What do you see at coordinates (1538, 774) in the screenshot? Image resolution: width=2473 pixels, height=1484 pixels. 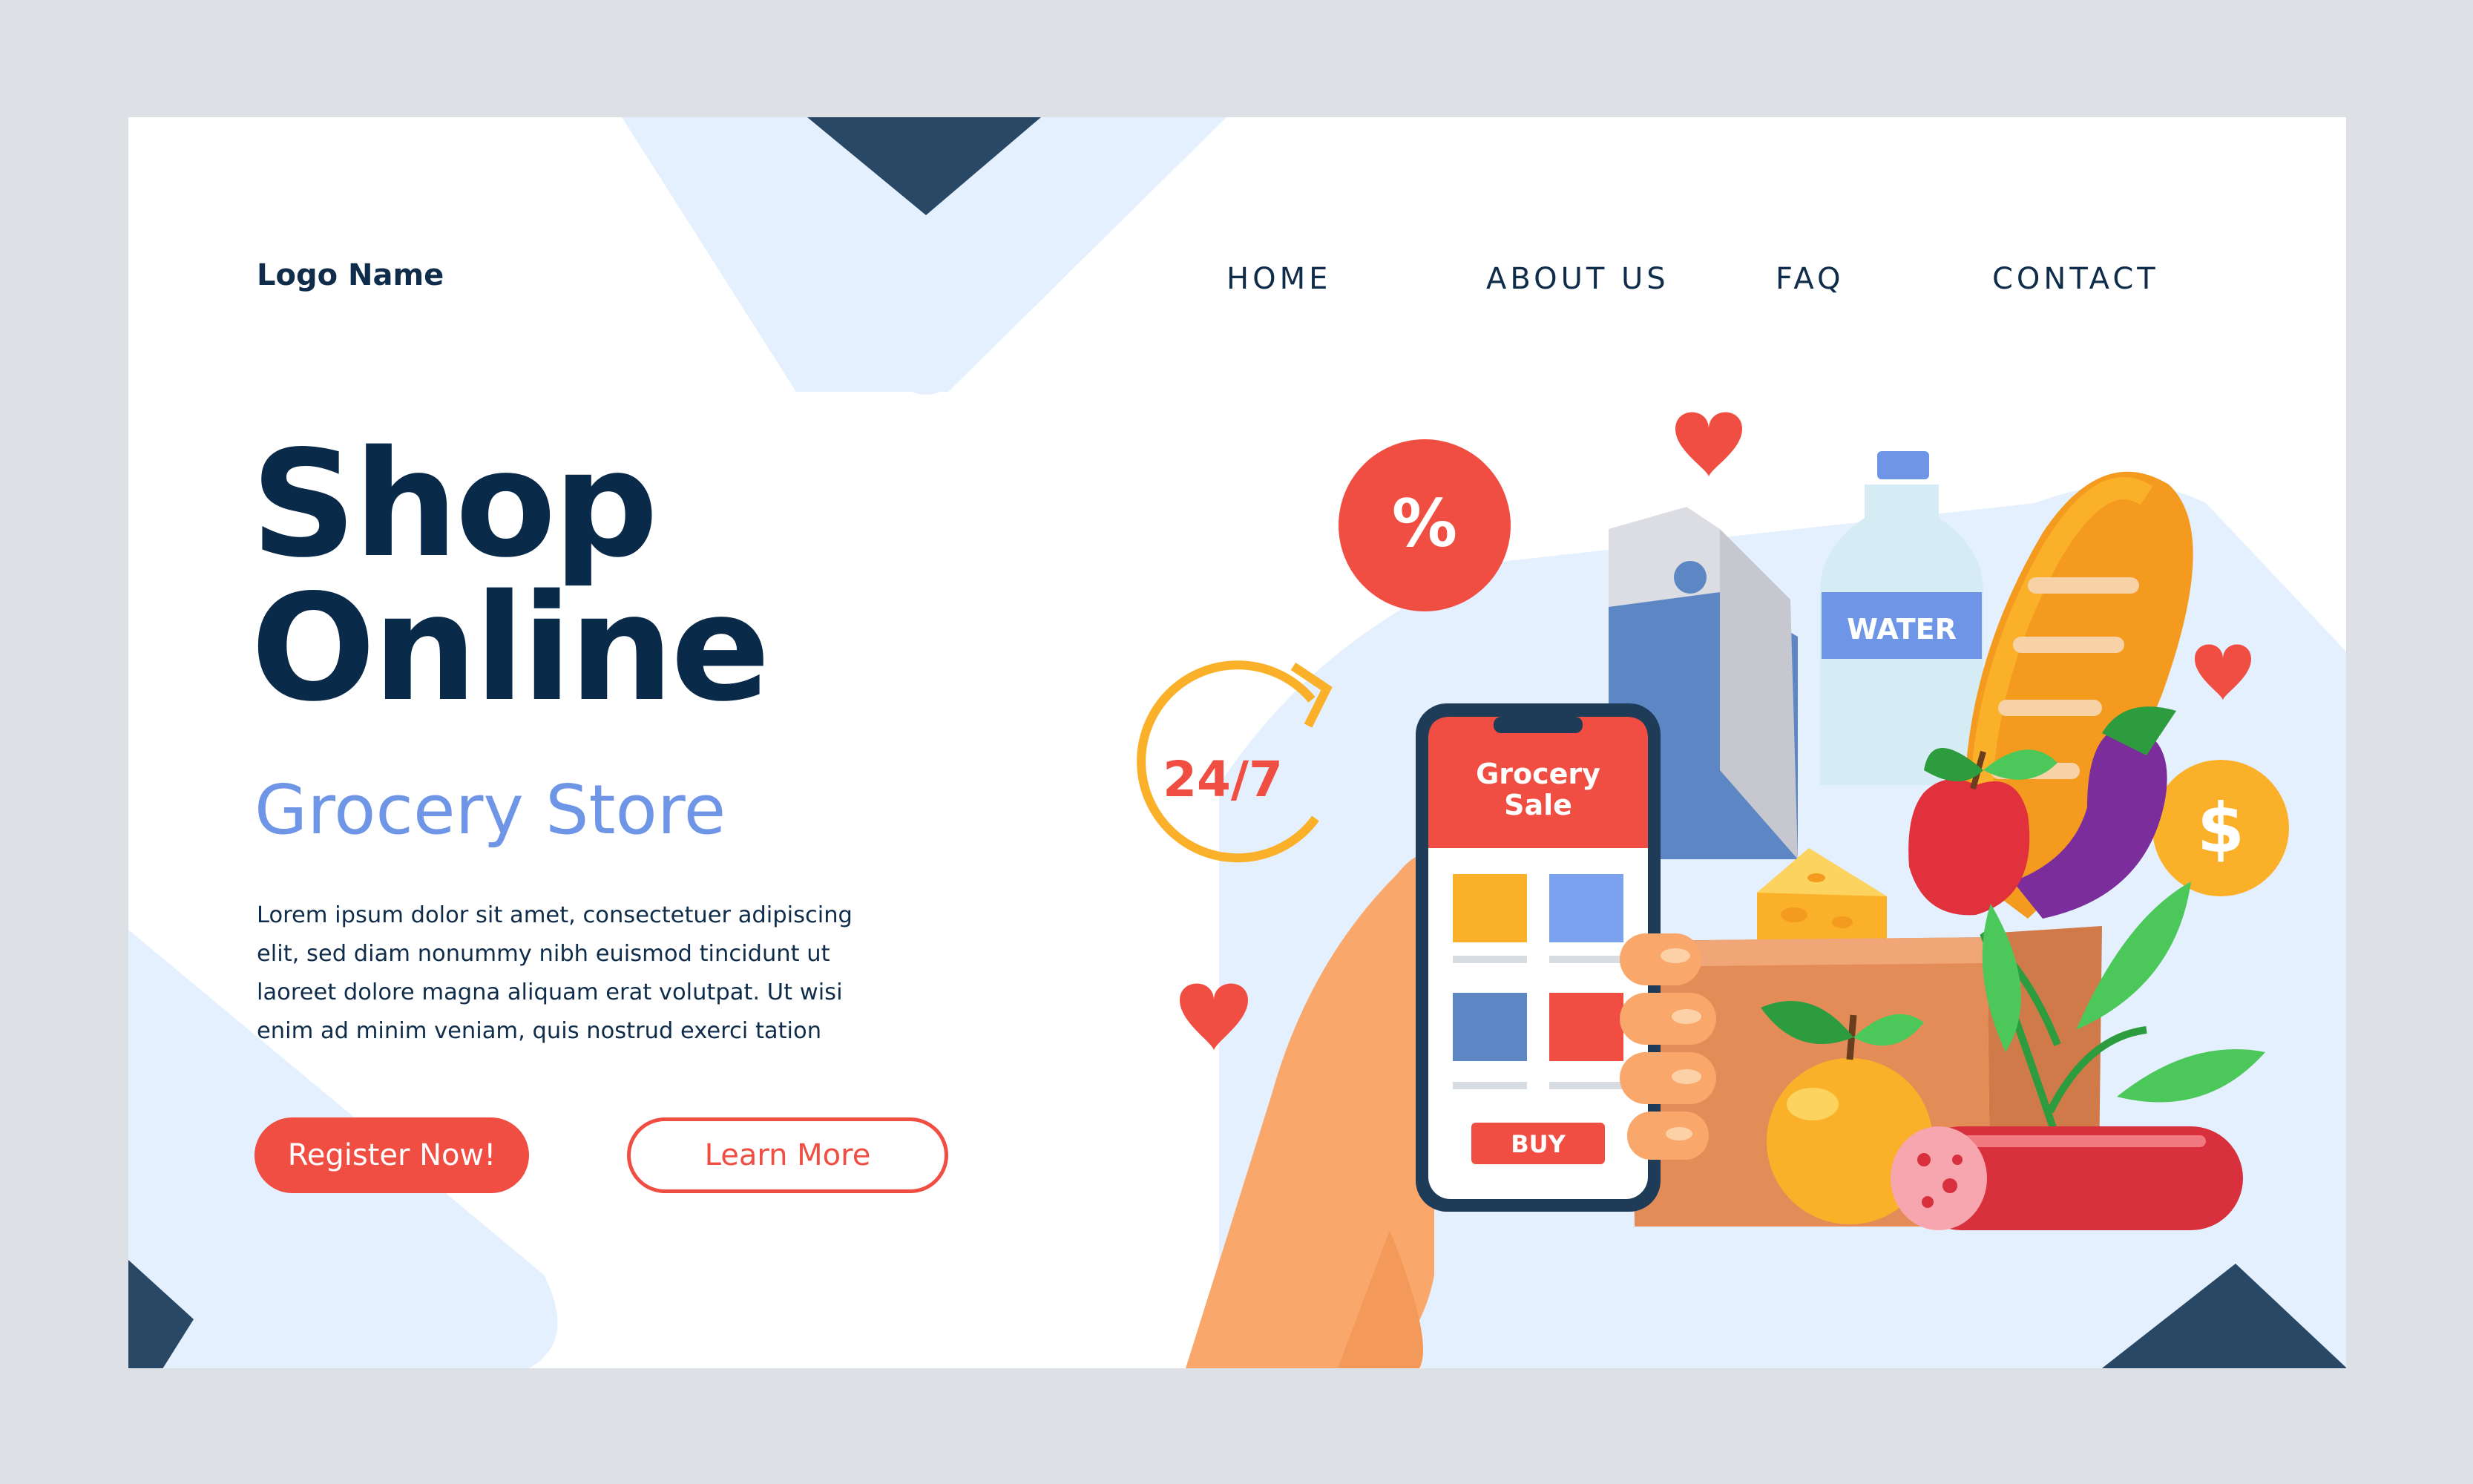 I see `phone-screen-title: Grocery` at bounding box center [1538, 774].